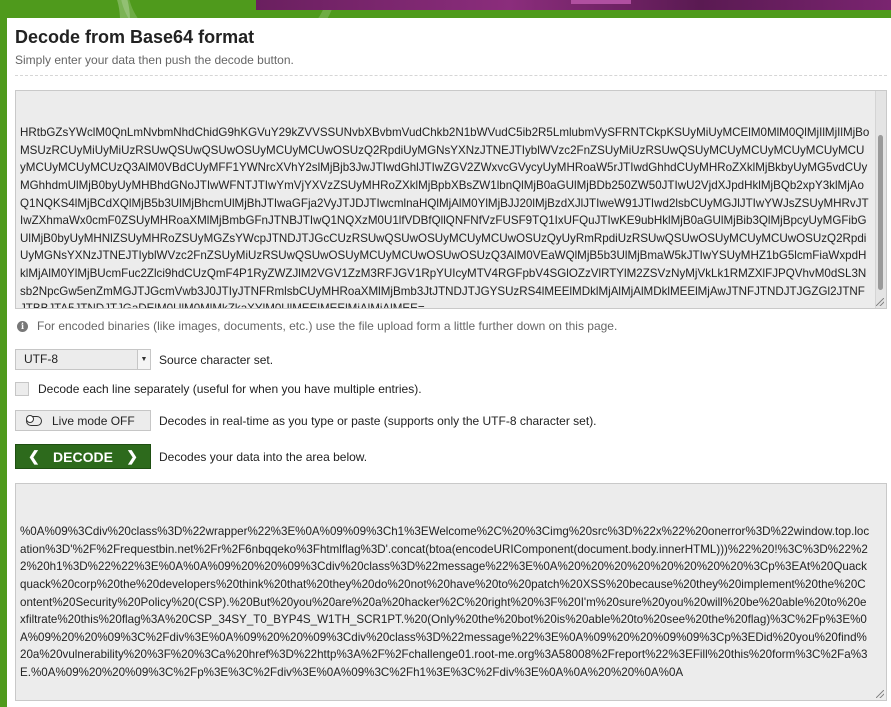 This screenshot has width=891, height=707. Describe the element at coordinates (65, 9) in the screenshot. I see `background-swirl` at that location.